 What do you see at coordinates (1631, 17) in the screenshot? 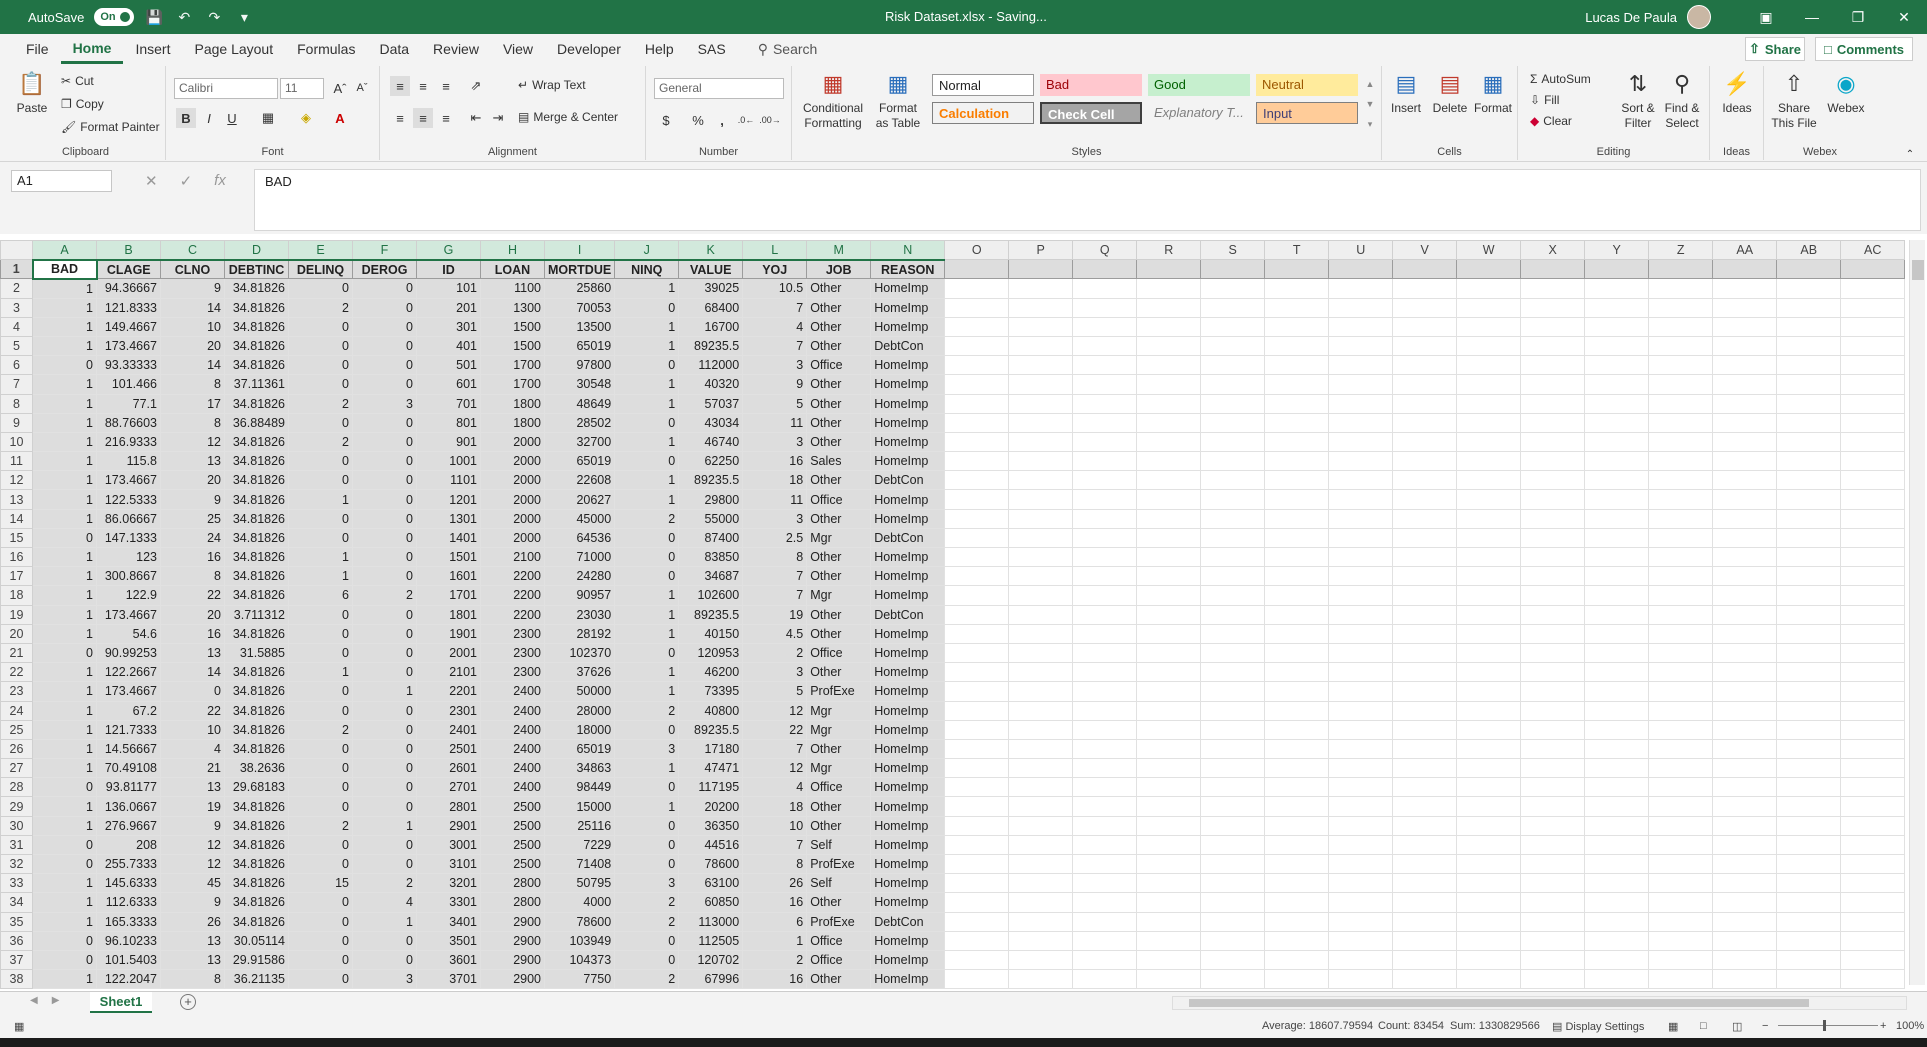
I see `user-name: Lucas De Paula` at bounding box center [1631, 17].